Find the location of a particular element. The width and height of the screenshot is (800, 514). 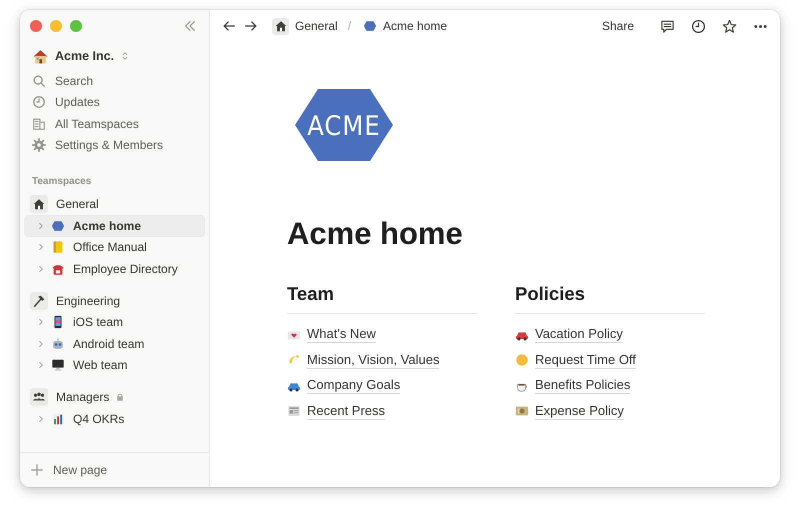

plus-icon is located at coordinates (37, 470).